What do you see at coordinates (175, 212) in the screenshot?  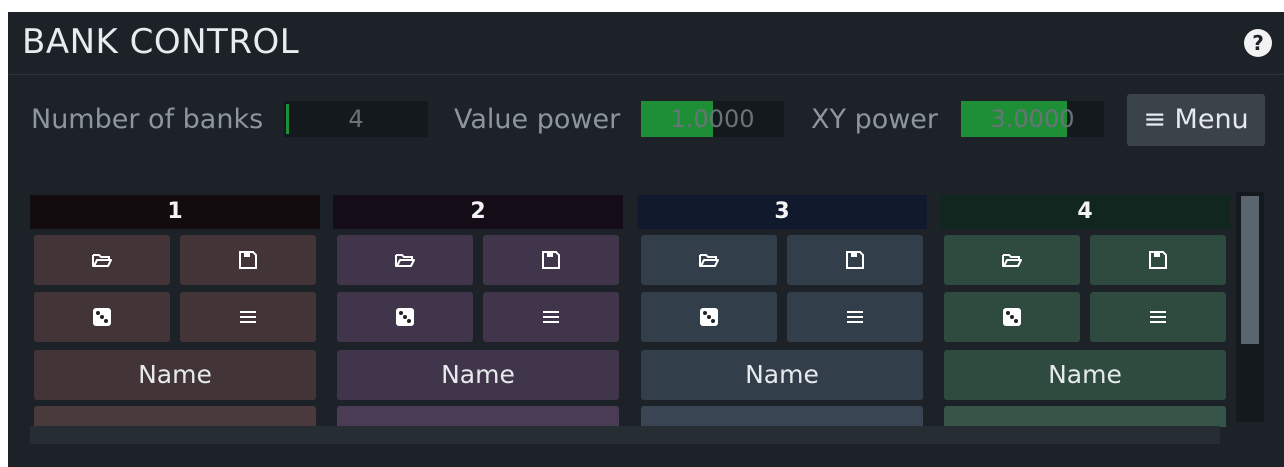 I see `bank-title: 1` at bounding box center [175, 212].